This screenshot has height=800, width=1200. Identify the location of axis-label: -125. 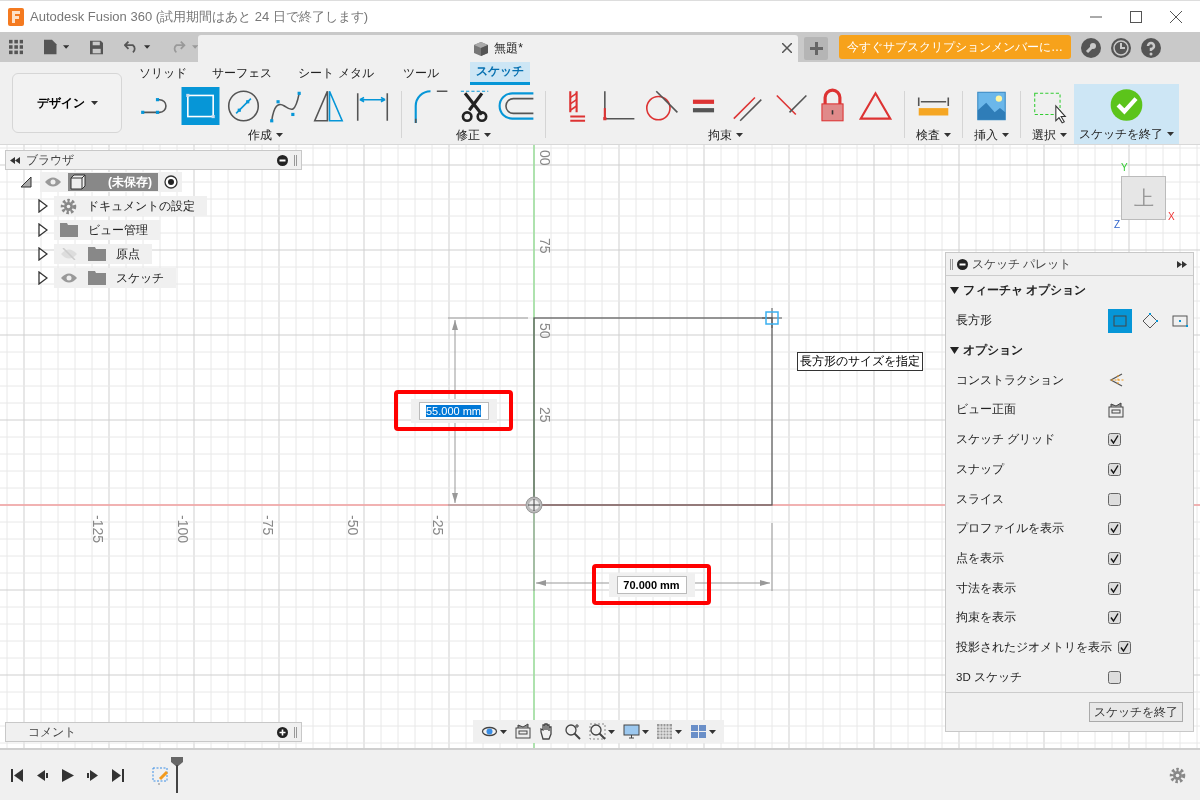
(98, 529).